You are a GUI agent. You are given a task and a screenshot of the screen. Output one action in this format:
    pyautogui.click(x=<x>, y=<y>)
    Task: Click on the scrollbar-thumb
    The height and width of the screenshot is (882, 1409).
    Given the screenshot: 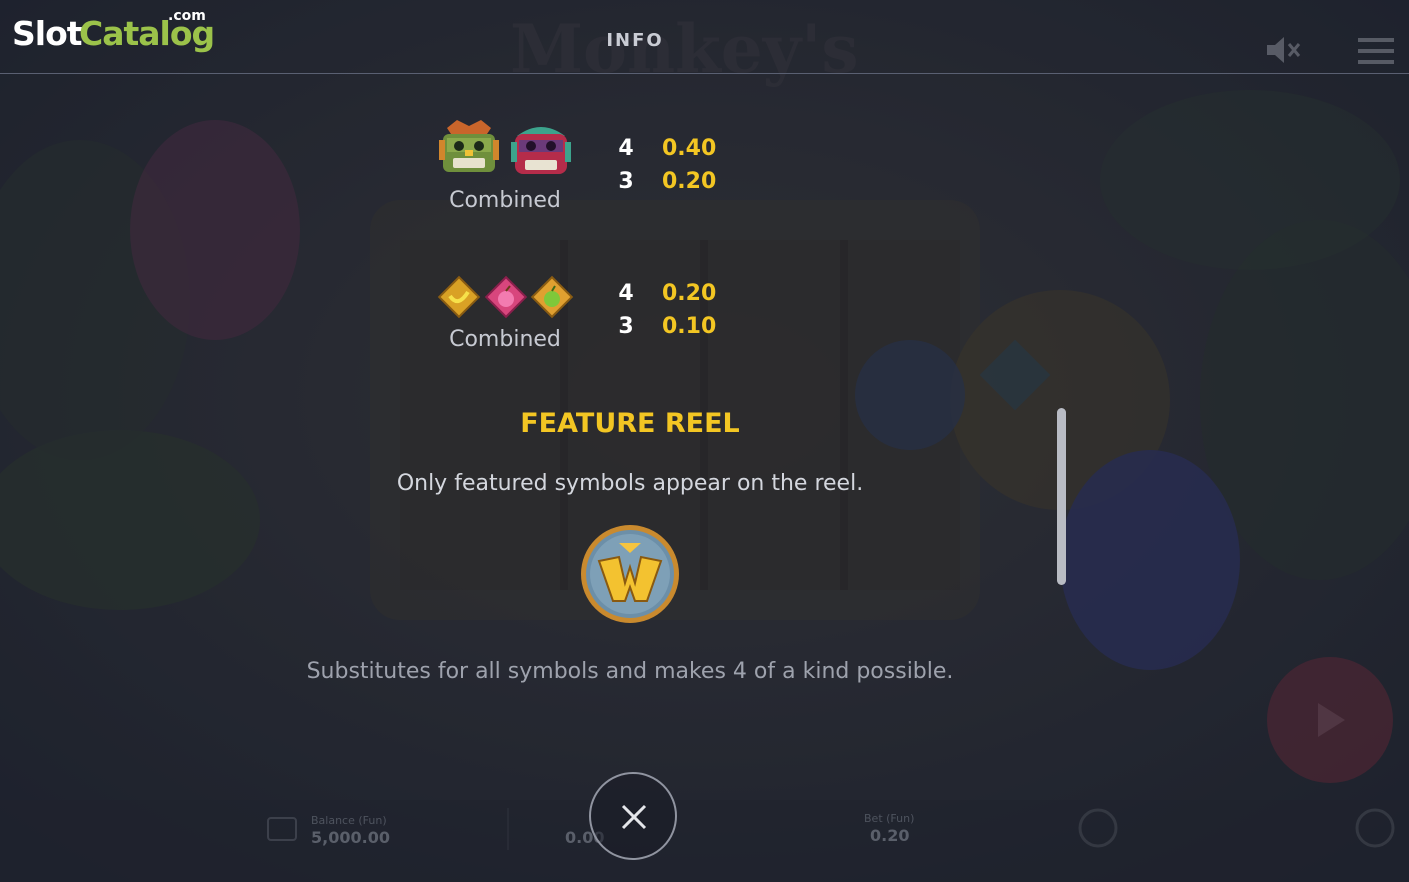 What is the action you would take?
    pyautogui.click(x=1061, y=496)
    